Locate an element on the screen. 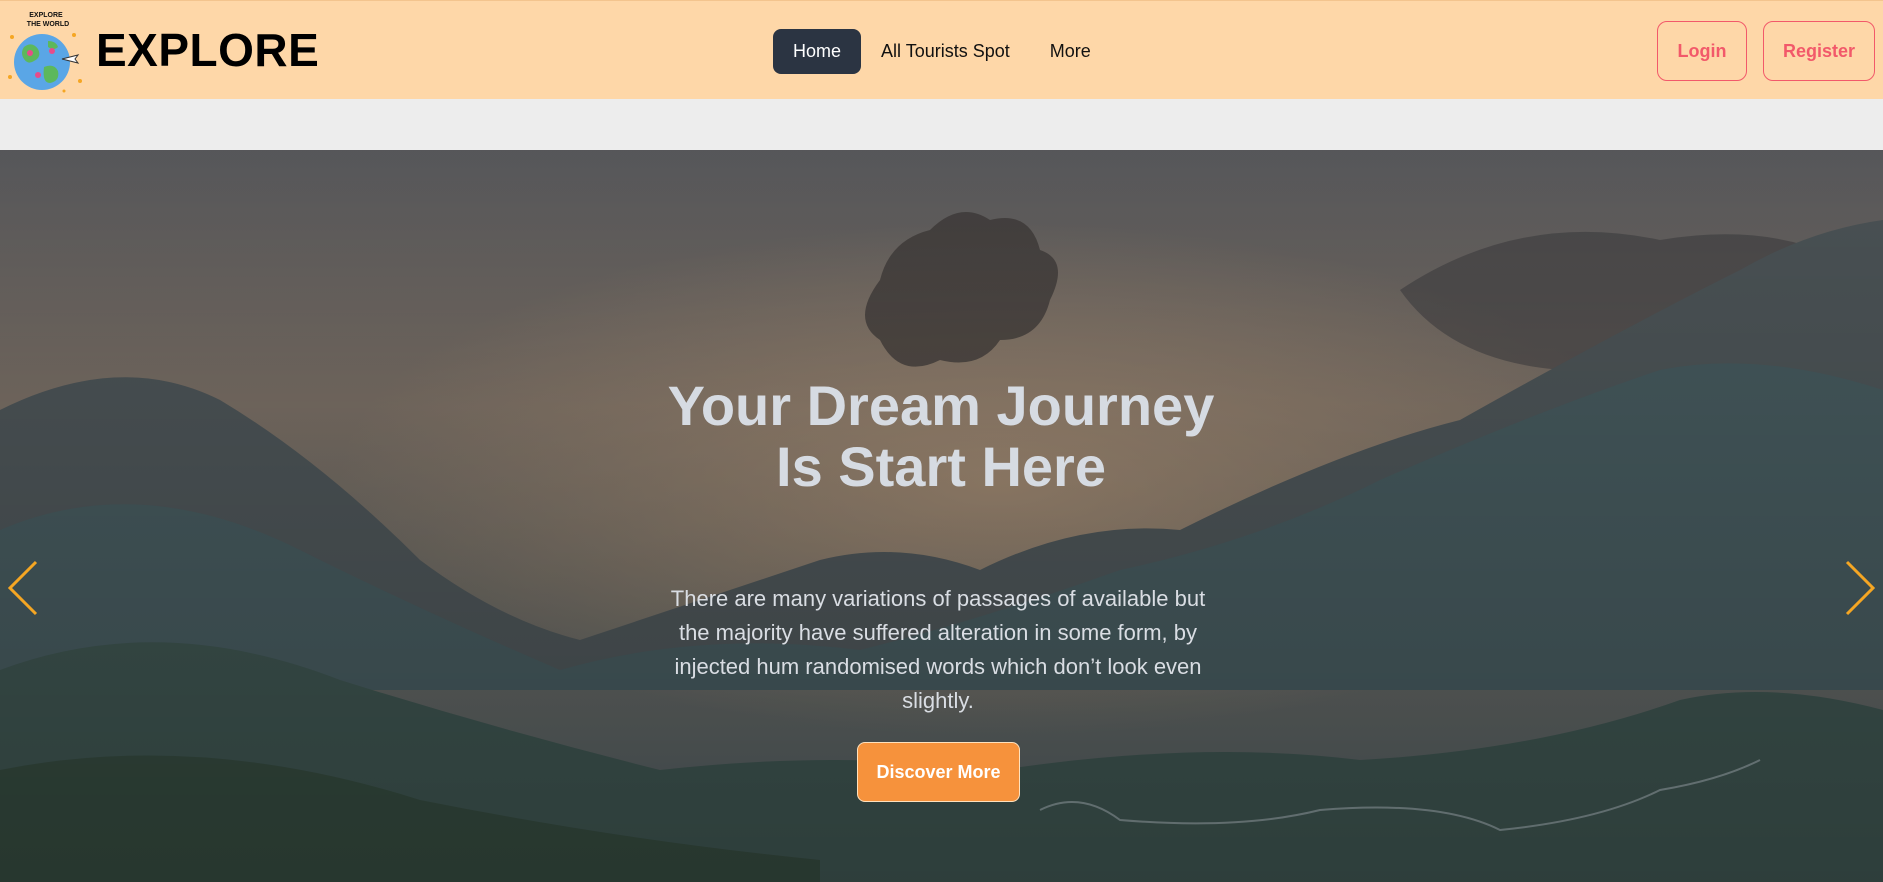 This screenshot has height=882, width=1883. chevron-right-icon is located at coordinates (1859, 588).